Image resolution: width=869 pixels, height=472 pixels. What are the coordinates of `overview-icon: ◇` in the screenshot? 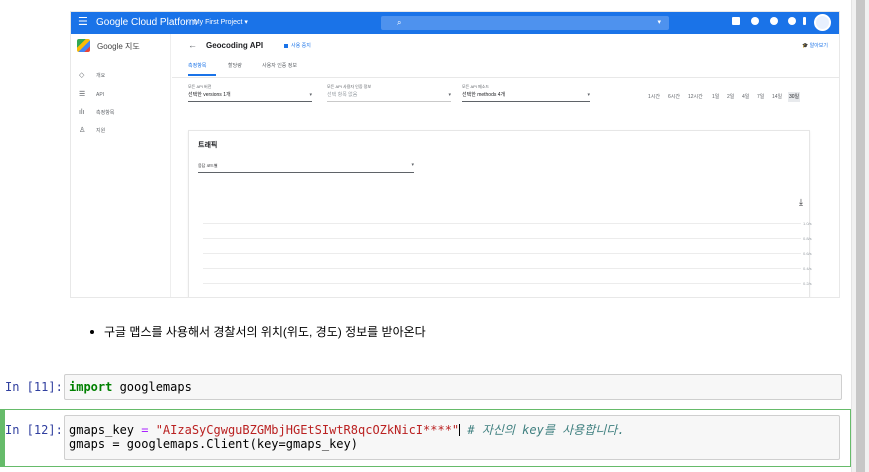 It's located at (82, 75).